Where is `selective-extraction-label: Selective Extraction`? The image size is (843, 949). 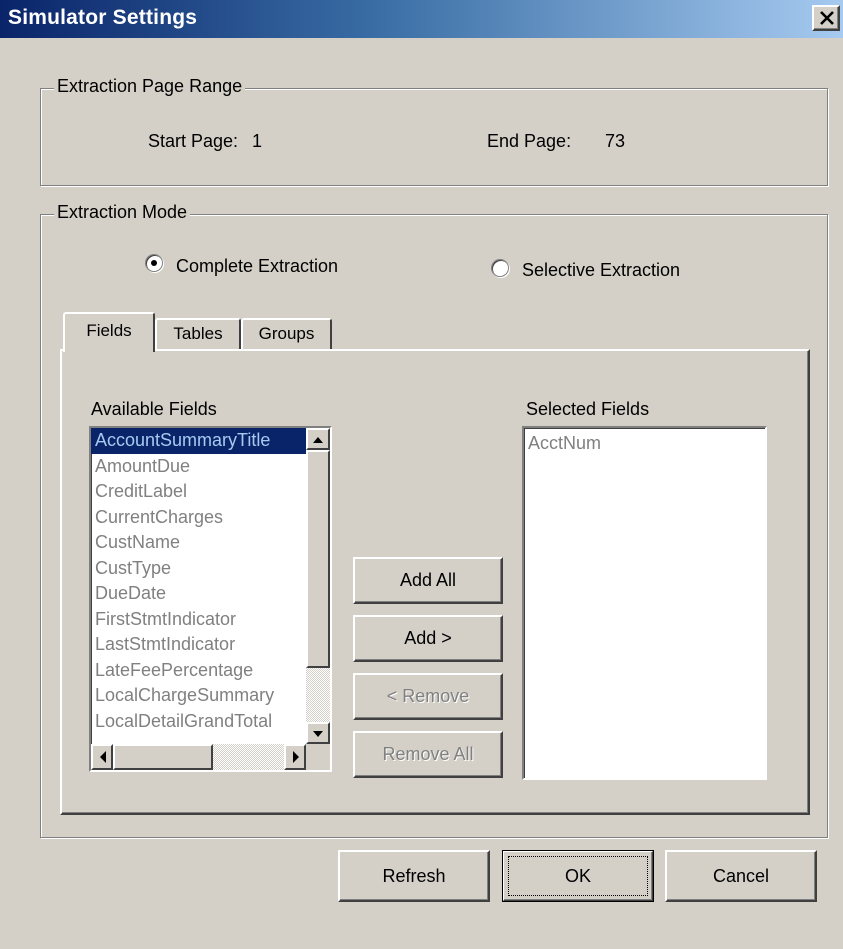
selective-extraction-label: Selective Extraction is located at coordinates (601, 270).